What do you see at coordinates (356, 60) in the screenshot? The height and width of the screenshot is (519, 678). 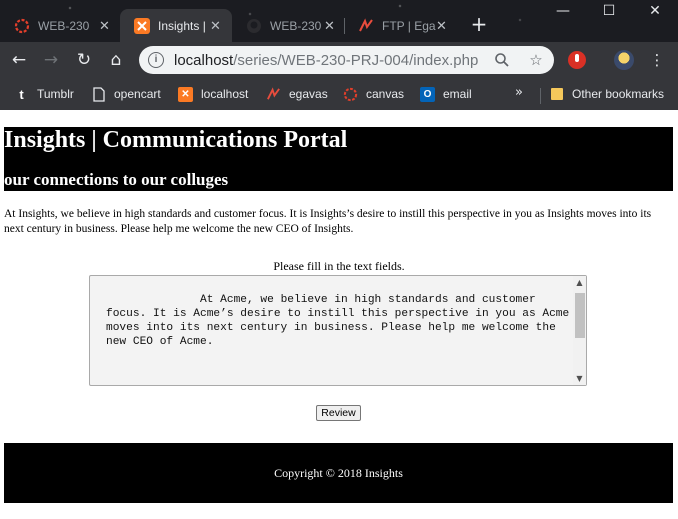 I see `url-path: /series/WEB-230-PRJ-004/index.php` at bounding box center [356, 60].